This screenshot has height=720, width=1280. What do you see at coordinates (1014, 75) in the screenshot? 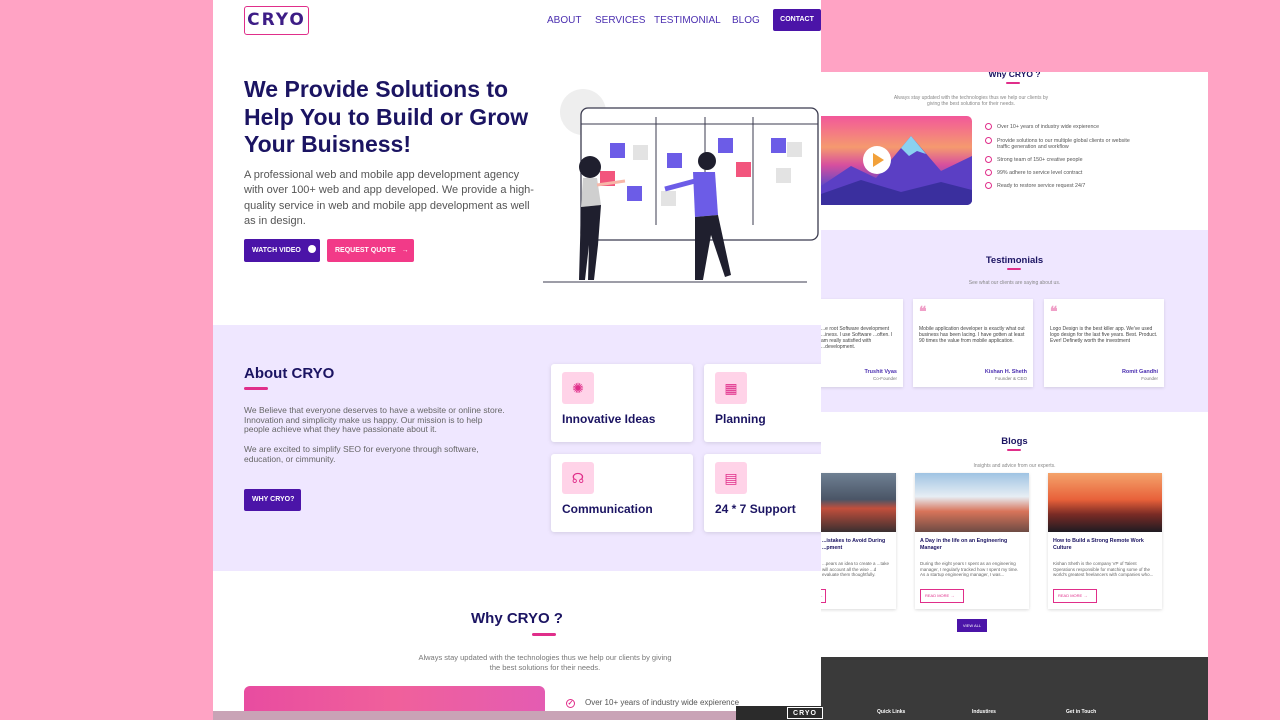
I see `preview-why-title: Why CRYO ?` at bounding box center [1014, 75].